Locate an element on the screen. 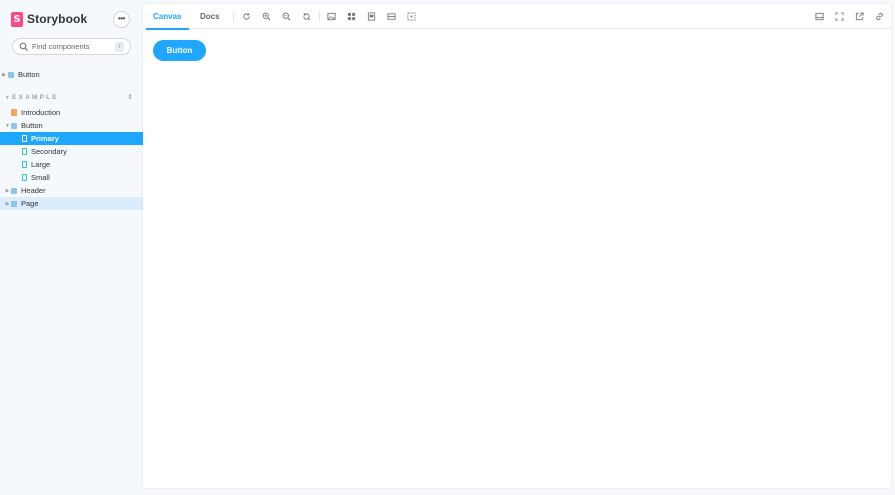 The height and width of the screenshot is (495, 895). menu-button: ••• is located at coordinates (121, 19).